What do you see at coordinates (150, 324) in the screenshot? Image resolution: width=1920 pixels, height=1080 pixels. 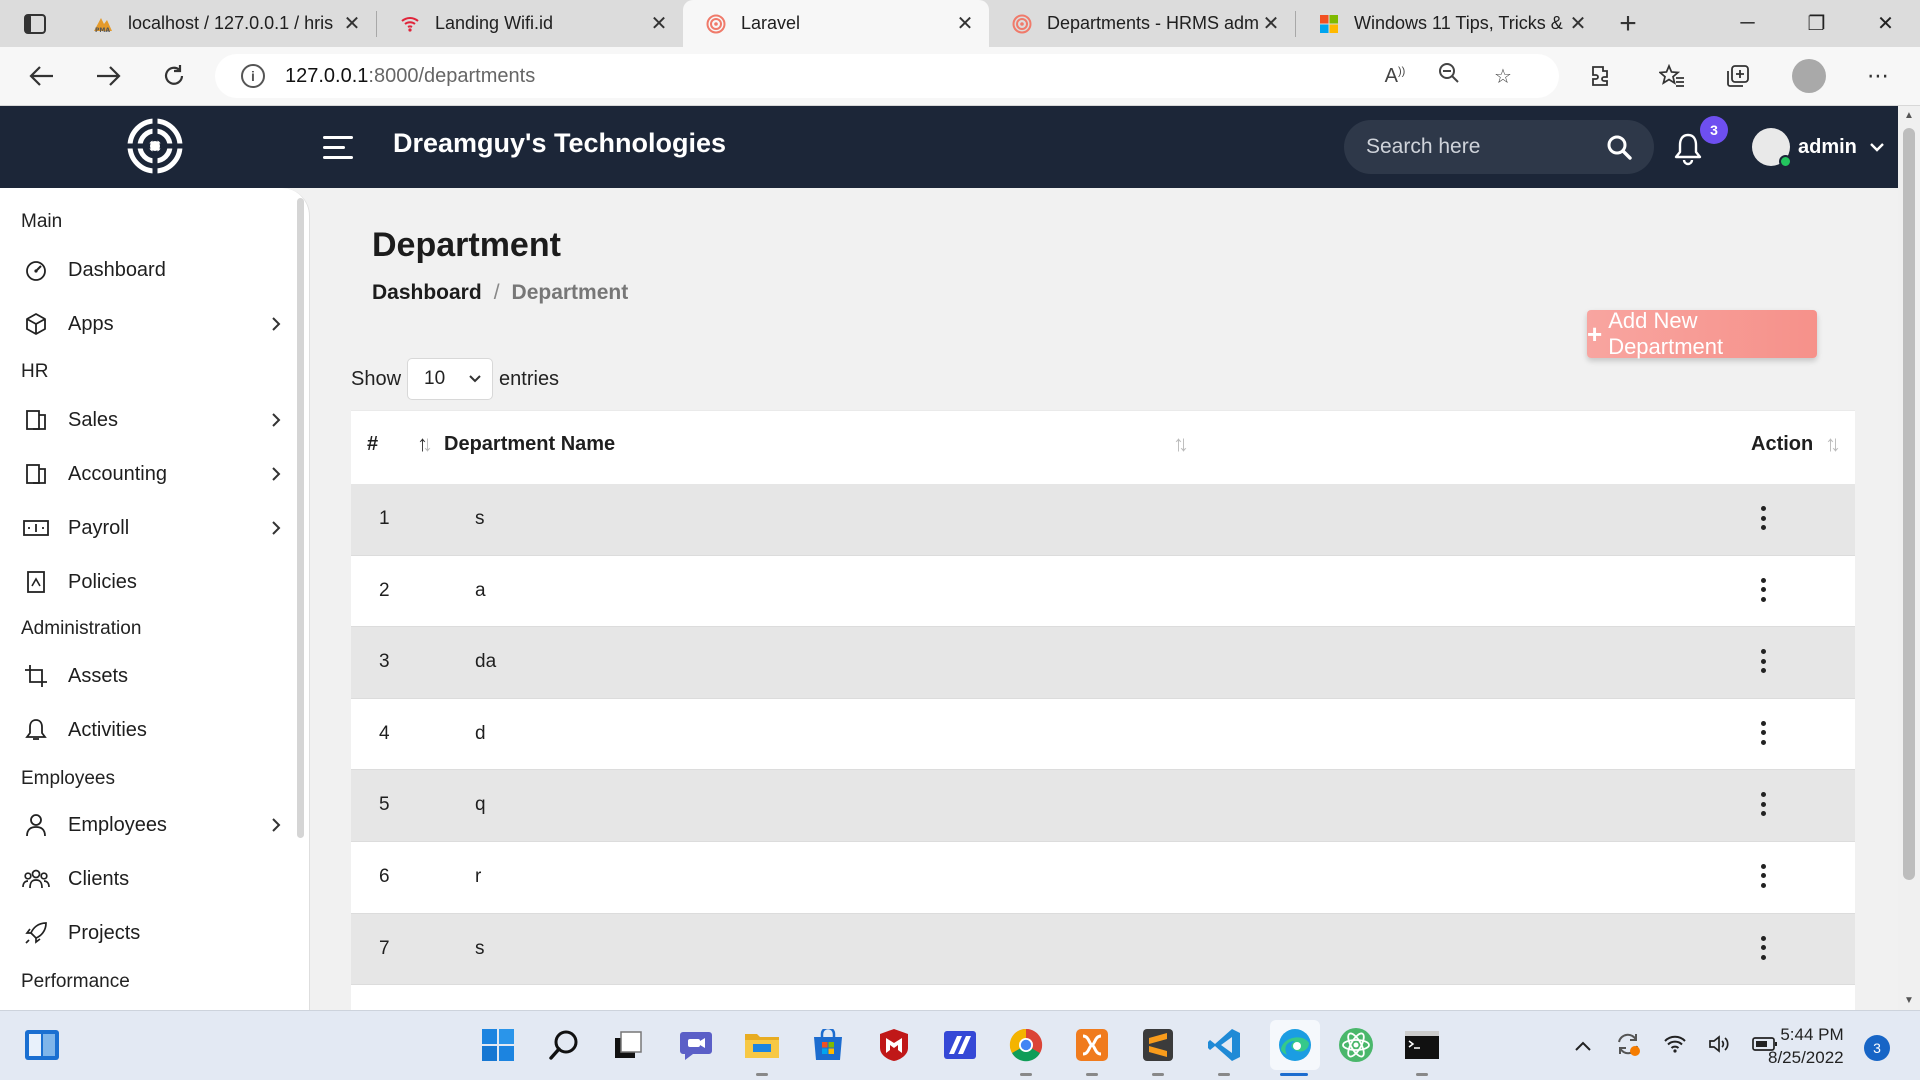 I see `sidebar-item-apps: Apps` at bounding box center [150, 324].